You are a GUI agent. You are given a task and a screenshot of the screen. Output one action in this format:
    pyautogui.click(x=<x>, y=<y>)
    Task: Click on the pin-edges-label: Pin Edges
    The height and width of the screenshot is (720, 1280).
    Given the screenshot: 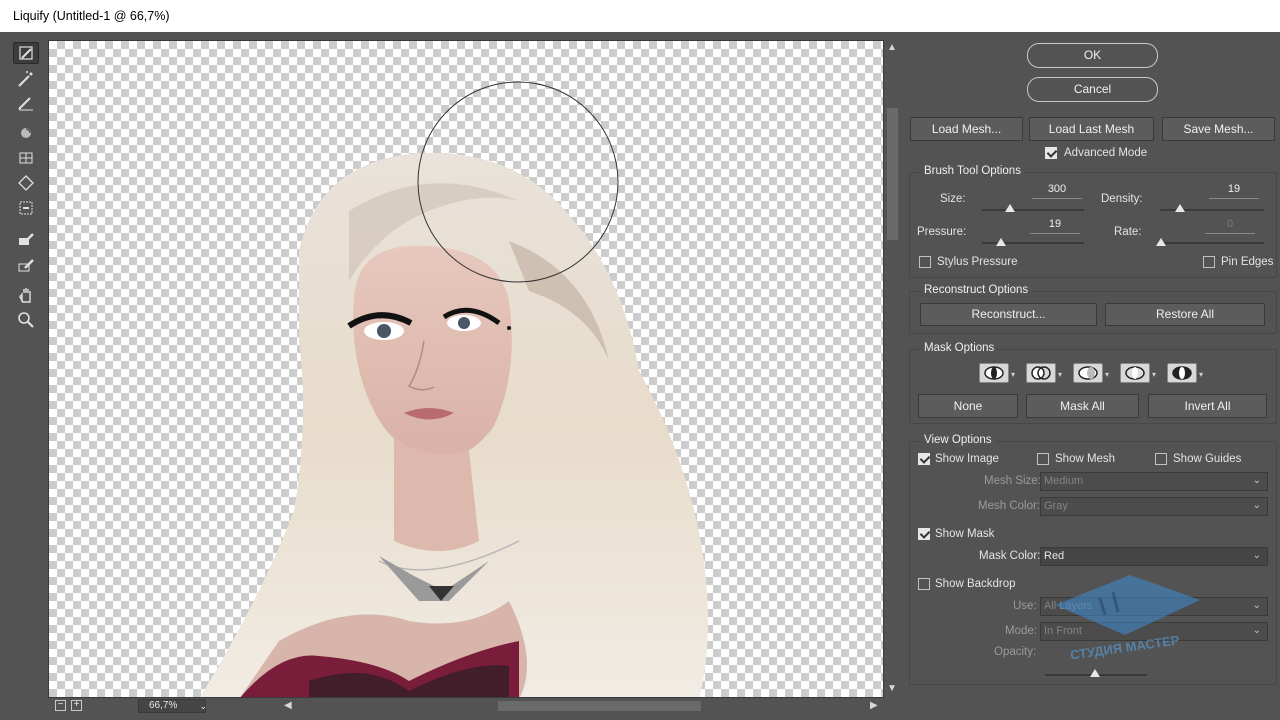 What is the action you would take?
    pyautogui.click(x=1247, y=262)
    